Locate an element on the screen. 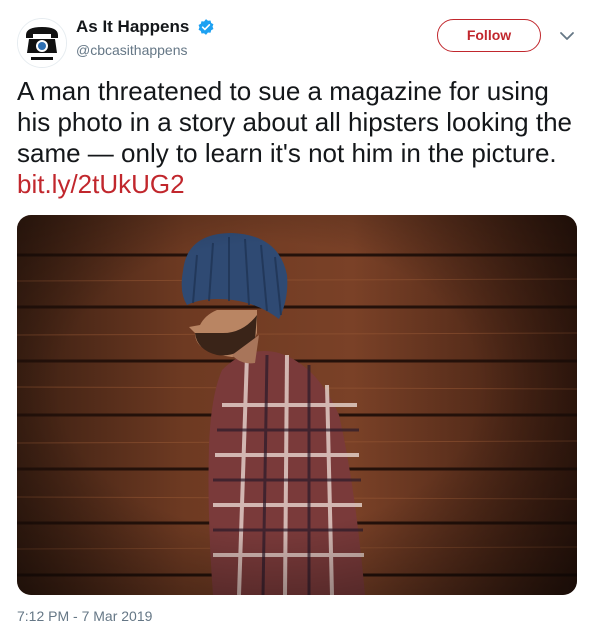  timestamp: 7:12 PM - 7 Mar 2019 is located at coordinates (84, 616).